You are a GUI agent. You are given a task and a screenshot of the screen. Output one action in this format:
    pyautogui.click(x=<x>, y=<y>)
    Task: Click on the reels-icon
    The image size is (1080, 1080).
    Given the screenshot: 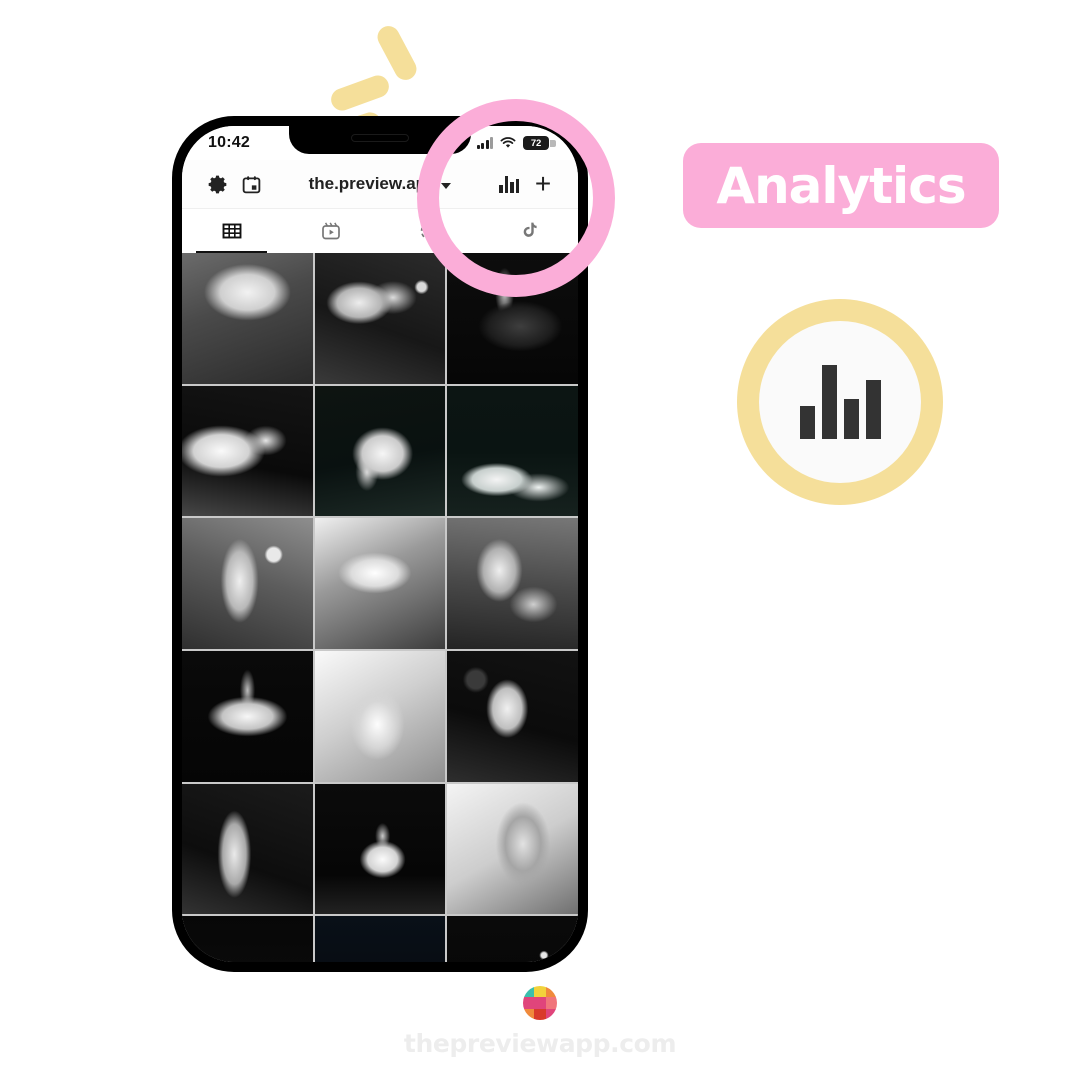 What is the action you would take?
    pyautogui.click(x=330, y=231)
    